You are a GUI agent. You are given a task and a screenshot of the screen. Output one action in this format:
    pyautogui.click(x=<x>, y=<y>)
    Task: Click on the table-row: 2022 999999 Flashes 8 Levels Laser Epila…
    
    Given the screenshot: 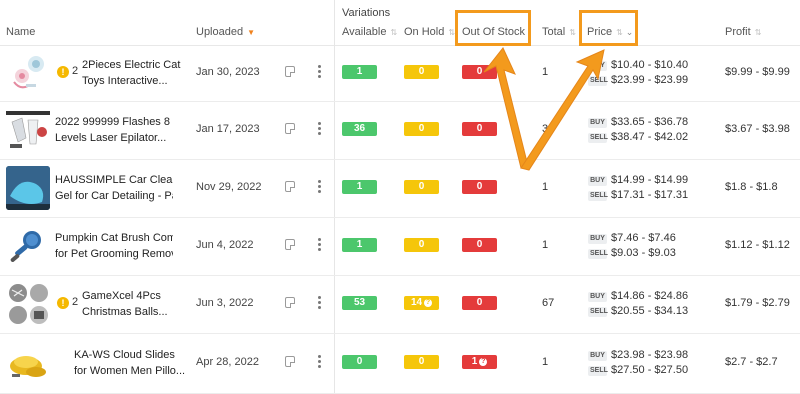 What is the action you would take?
    pyautogui.click(x=400, y=131)
    